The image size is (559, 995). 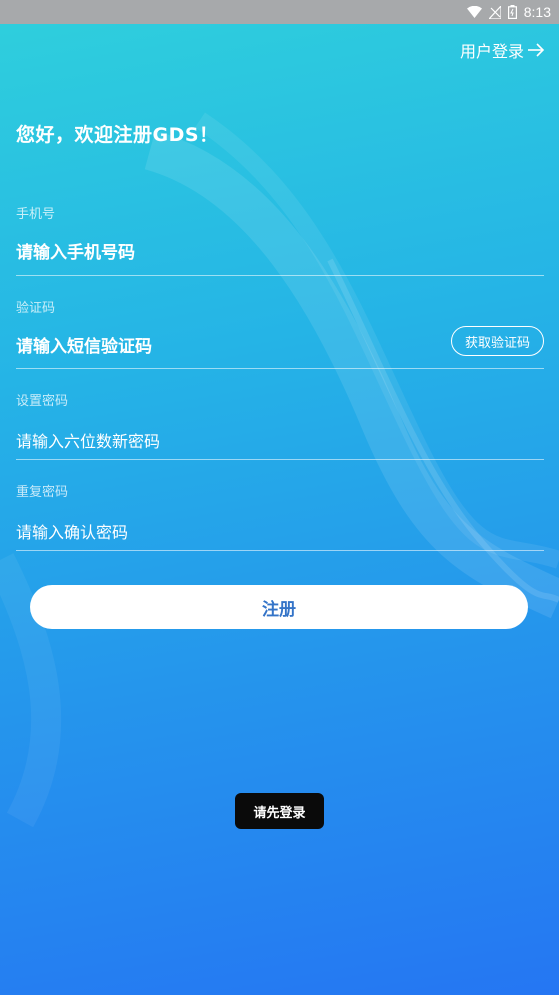 I want to click on status-time: 8:13, so click(x=537, y=12).